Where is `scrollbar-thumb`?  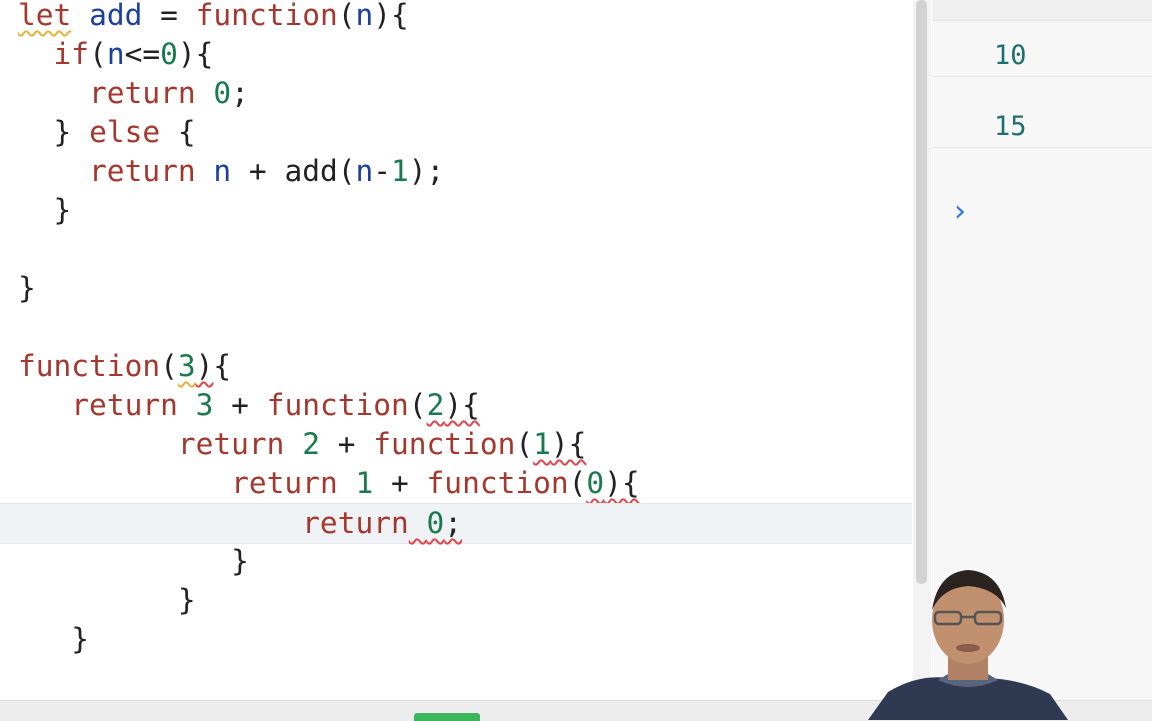
scrollbar-thumb is located at coordinates (921, 292).